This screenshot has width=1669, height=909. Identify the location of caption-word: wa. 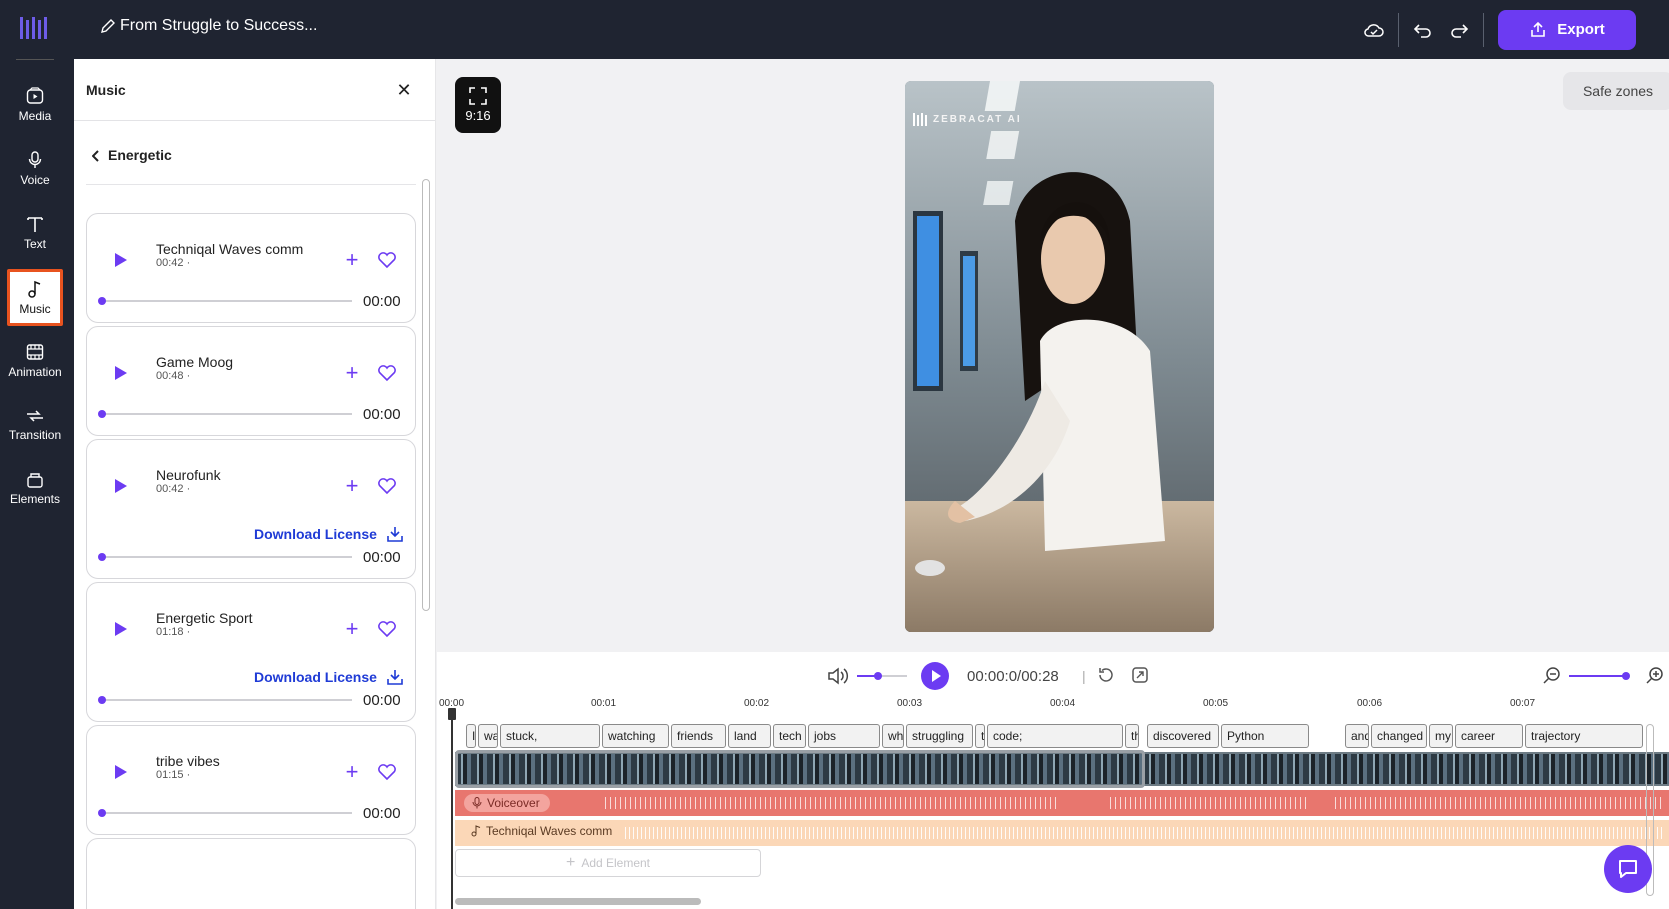
(488, 736).